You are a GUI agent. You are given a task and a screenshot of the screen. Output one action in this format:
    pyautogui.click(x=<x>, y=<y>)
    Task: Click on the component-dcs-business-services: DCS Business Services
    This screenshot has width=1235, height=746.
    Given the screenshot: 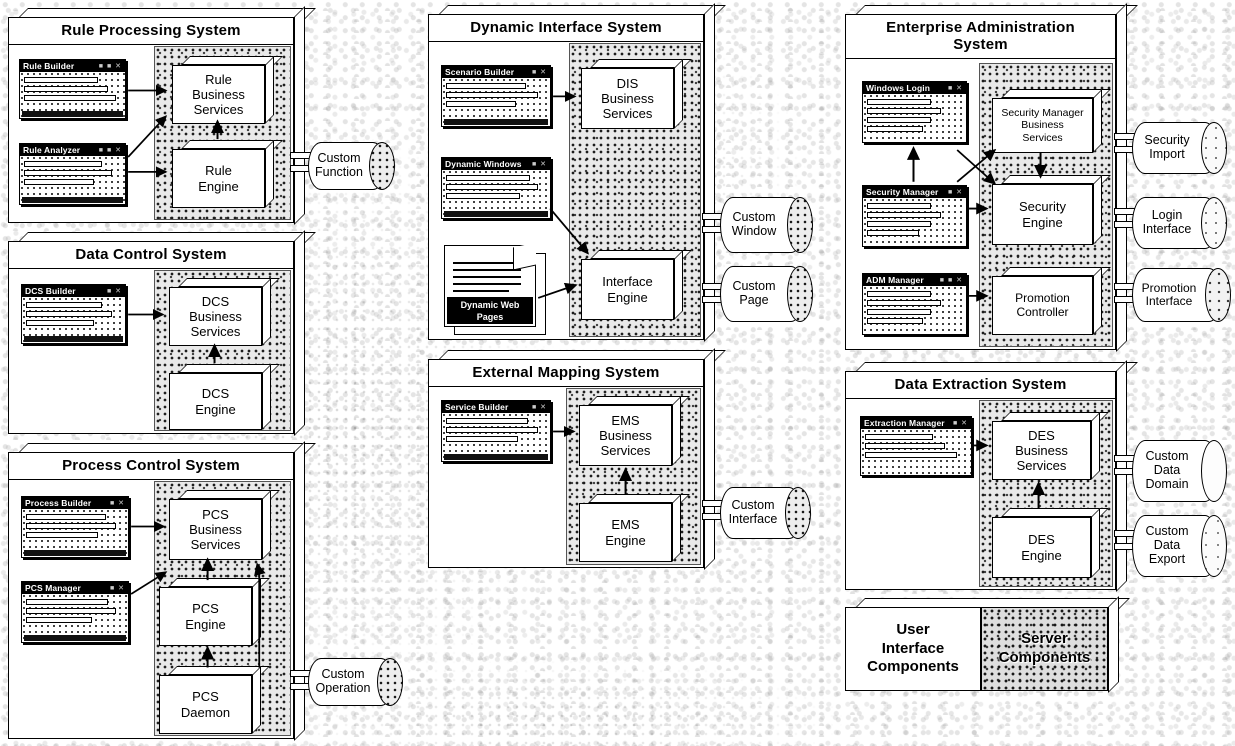 What is the action you would take?
    pyautogui.click(x=224, y=312)
    